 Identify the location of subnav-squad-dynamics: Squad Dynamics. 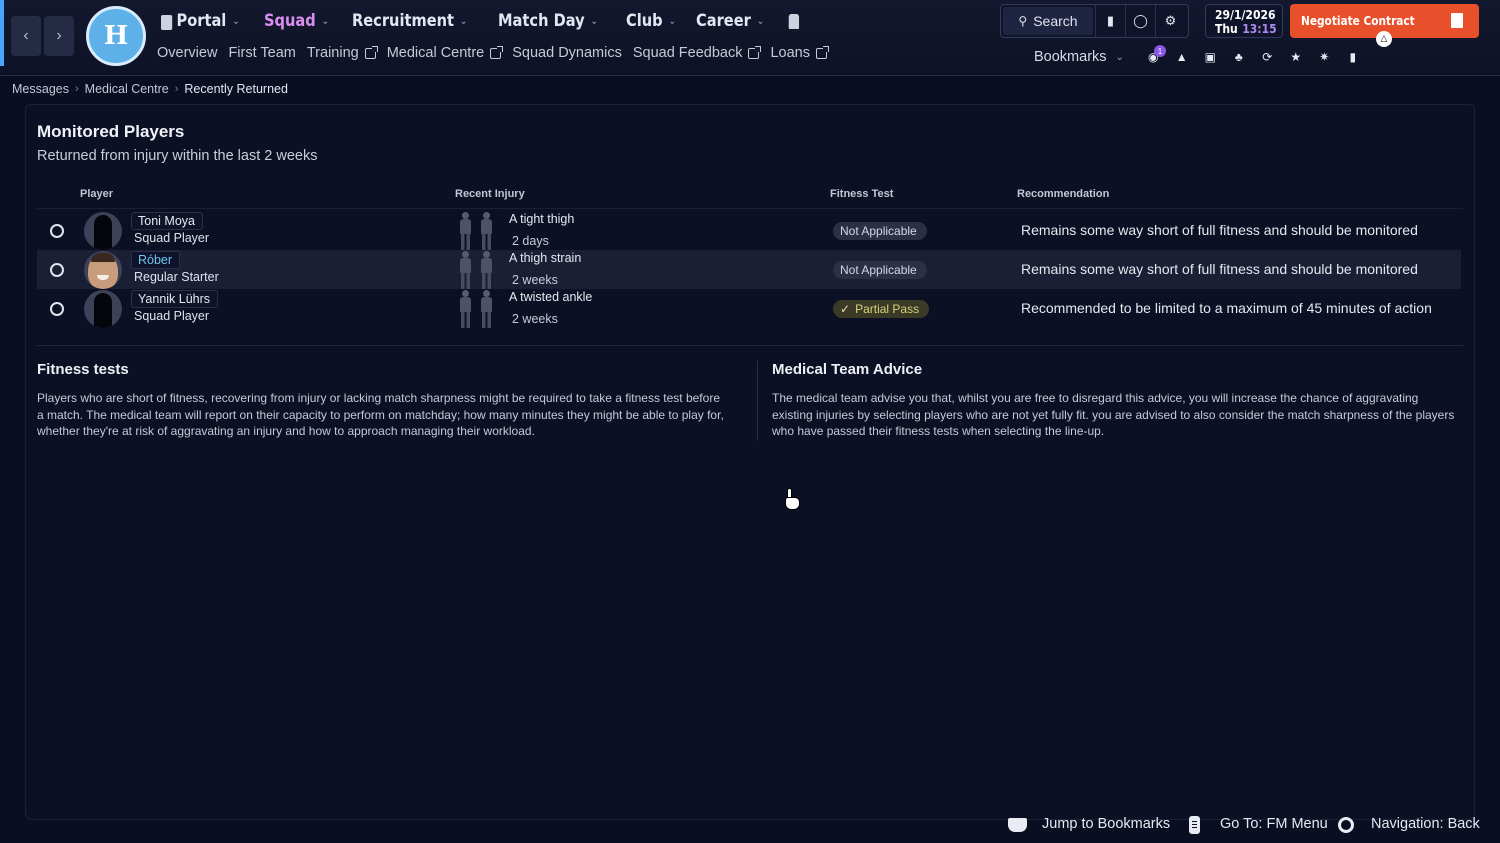
(567, 53).